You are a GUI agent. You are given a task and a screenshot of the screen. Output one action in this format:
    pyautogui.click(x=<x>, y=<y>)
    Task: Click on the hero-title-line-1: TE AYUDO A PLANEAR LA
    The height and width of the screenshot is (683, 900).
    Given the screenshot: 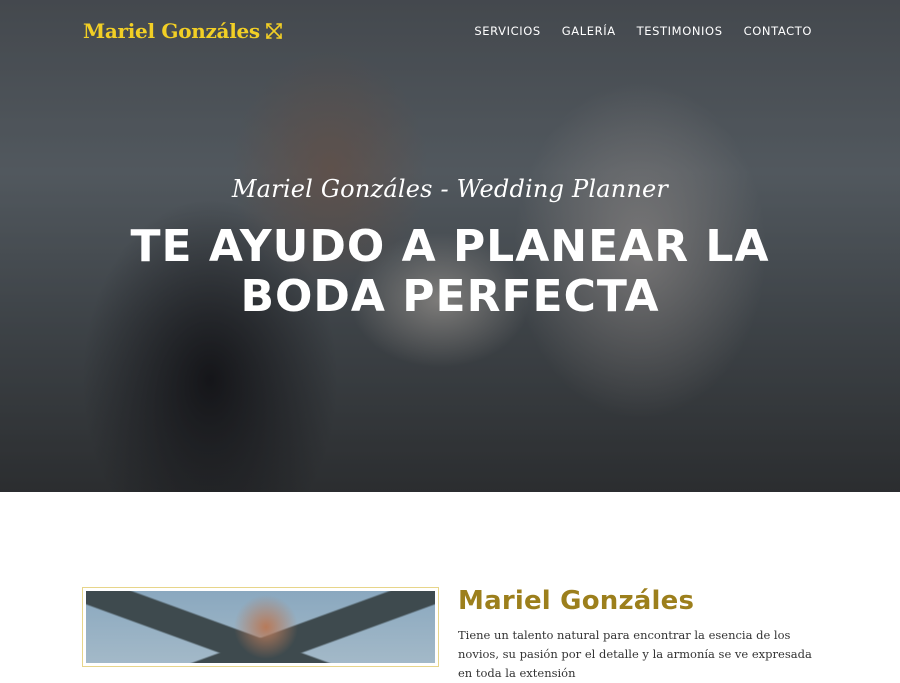 What is the action you would take?
    pyautogui.click(x=450, y=246)
    